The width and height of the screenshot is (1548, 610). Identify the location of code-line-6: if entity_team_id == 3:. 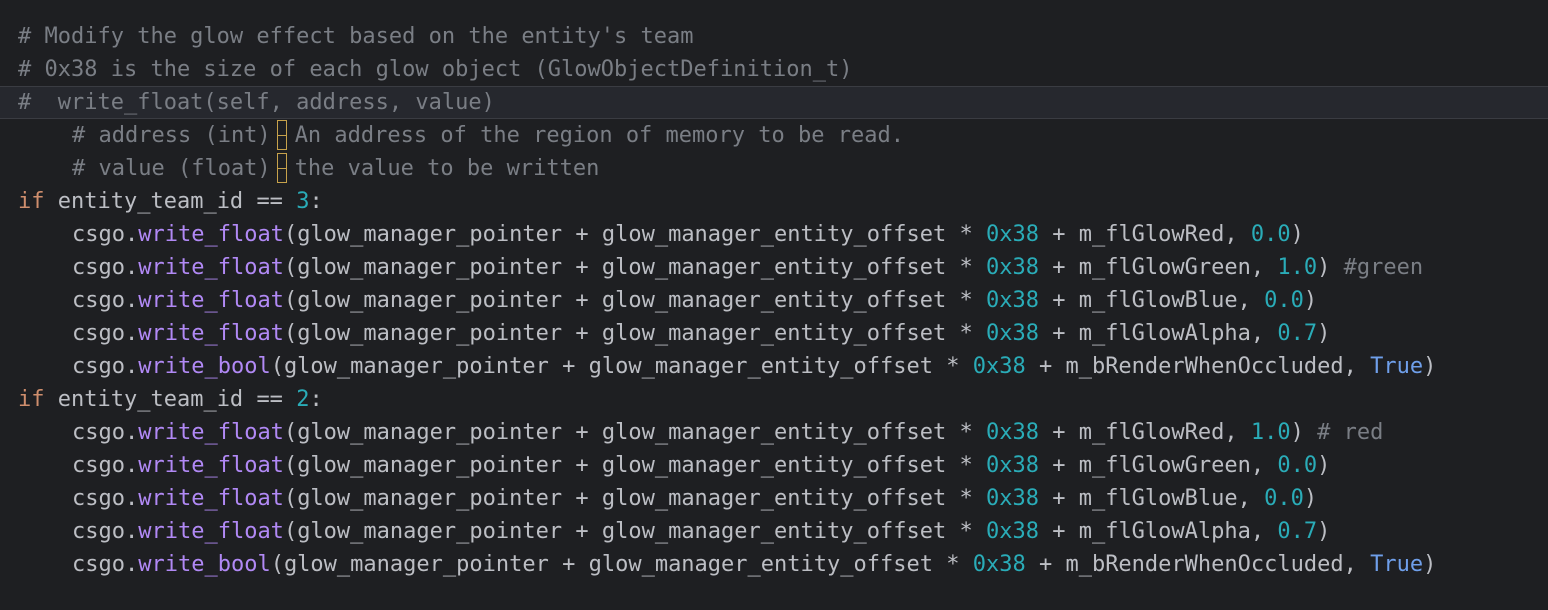
(774, 201).